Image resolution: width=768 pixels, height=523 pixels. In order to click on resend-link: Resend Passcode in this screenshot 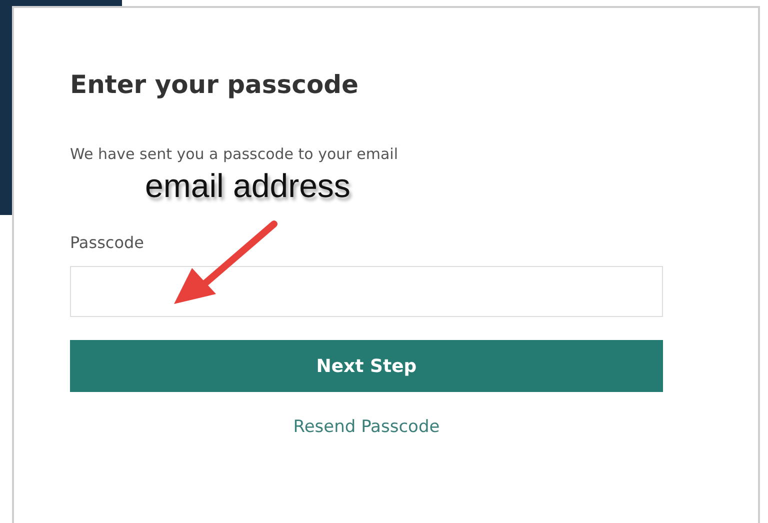, I will do `click(366, 427)`.